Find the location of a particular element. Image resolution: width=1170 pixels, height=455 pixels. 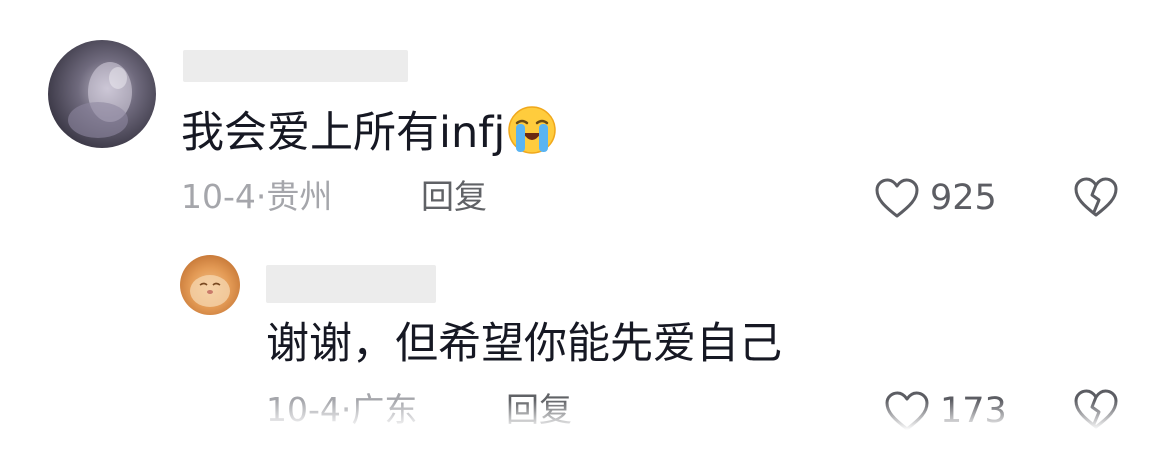

comment-body: 我会爱上所有infj is located at coordinates (343, 133).